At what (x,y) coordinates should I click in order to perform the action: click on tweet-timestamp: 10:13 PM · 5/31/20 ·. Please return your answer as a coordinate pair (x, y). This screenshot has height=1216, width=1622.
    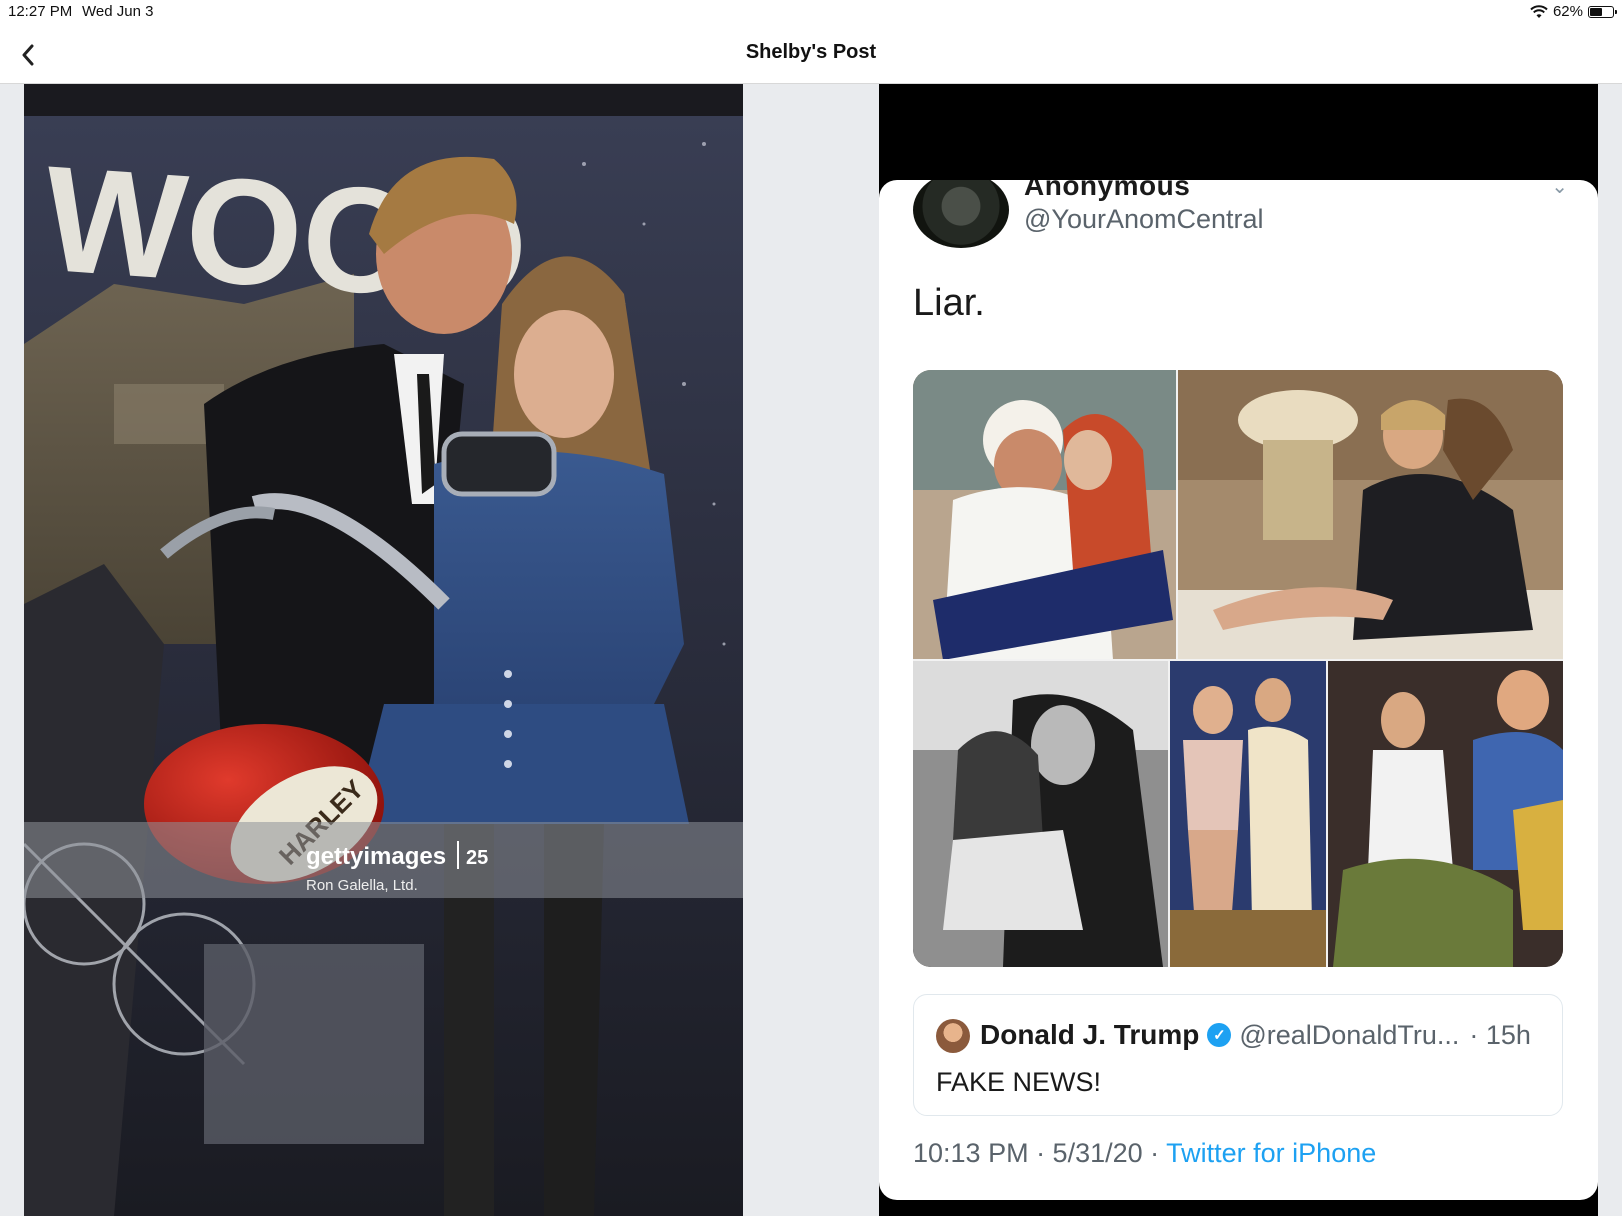
    Looking at the image, I should click on (1036, 1153).